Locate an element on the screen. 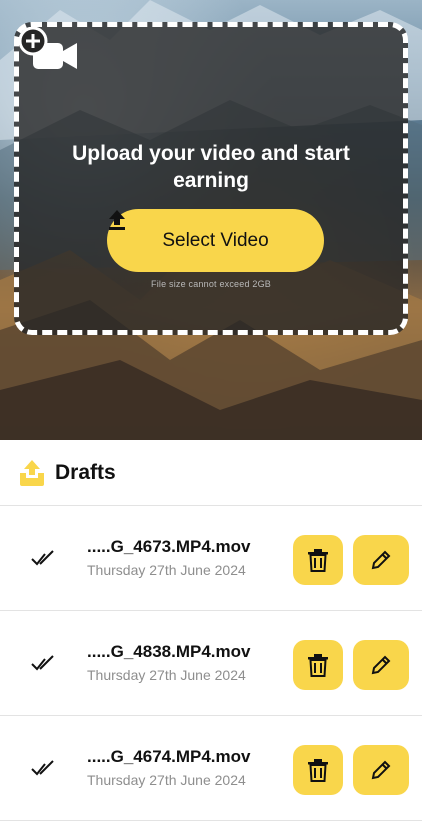  video-camera-plus-icon is located at coordinates (48, 48).